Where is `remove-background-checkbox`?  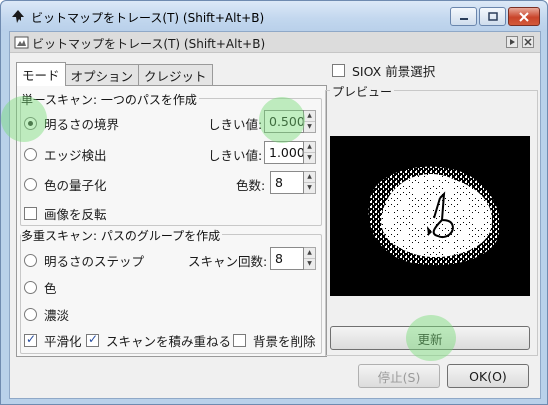 remove-background-checkbox is located at coordinates (239, 340).